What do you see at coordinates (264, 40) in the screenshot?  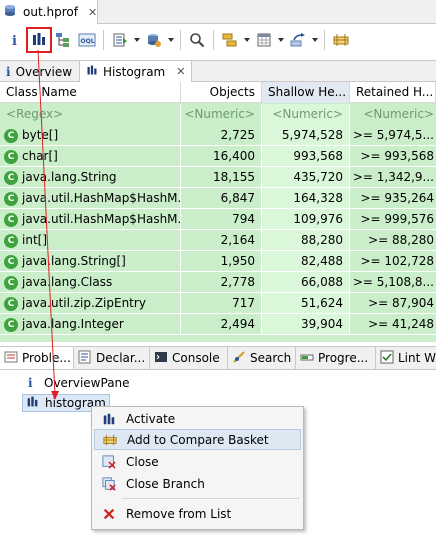 I see `calculate-icon` at bounding box center [264, 40].